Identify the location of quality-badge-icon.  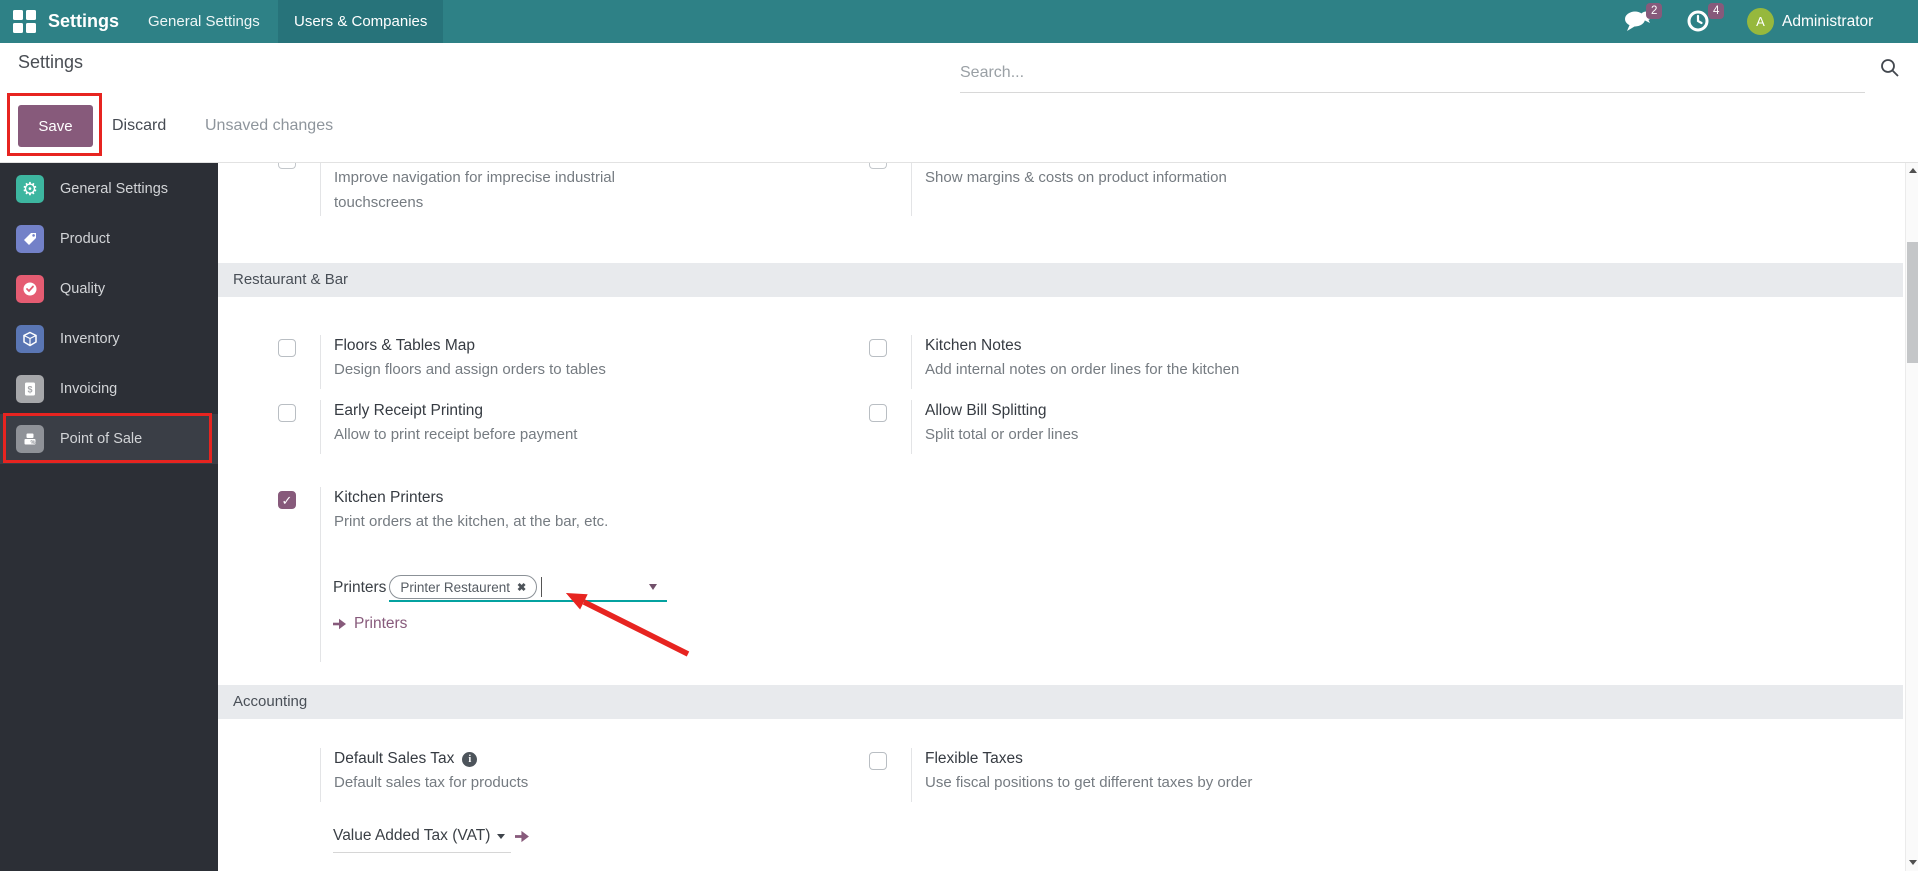
(30, 289).